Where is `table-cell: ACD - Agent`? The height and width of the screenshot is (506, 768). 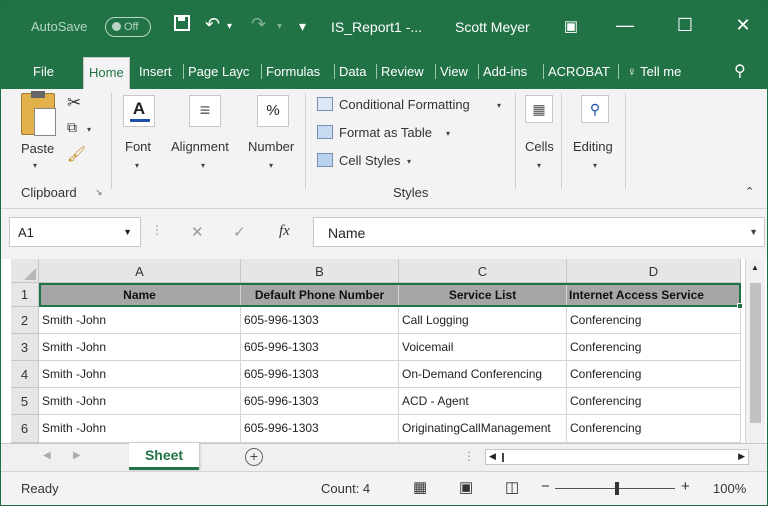
table-cell: ACD - Agent is located at coordinates (483, 401).